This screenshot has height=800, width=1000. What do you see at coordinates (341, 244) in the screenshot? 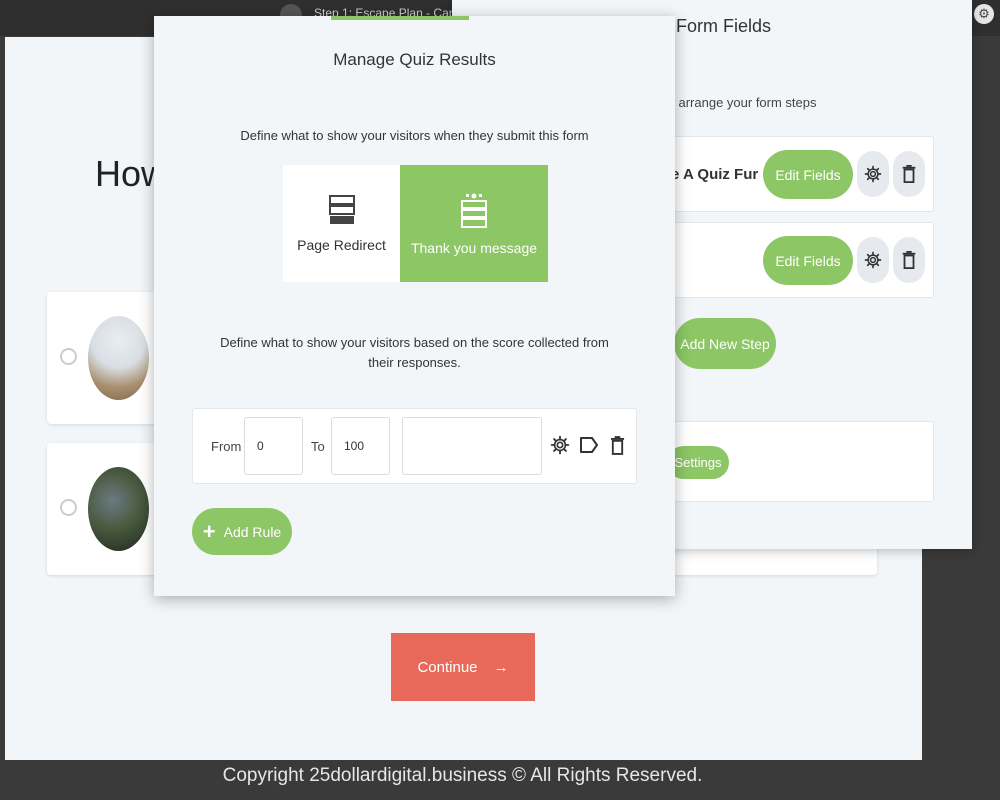
I see `page-redirect-label: Page Redirect` at bounding box center [341, 244].